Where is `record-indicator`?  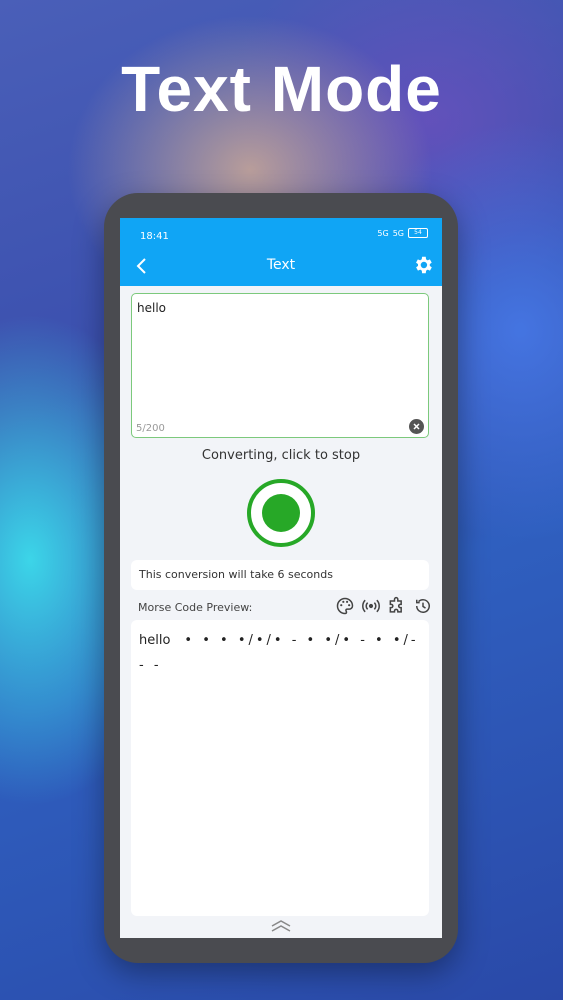 record-indicator is located at coordinates (281, 513).